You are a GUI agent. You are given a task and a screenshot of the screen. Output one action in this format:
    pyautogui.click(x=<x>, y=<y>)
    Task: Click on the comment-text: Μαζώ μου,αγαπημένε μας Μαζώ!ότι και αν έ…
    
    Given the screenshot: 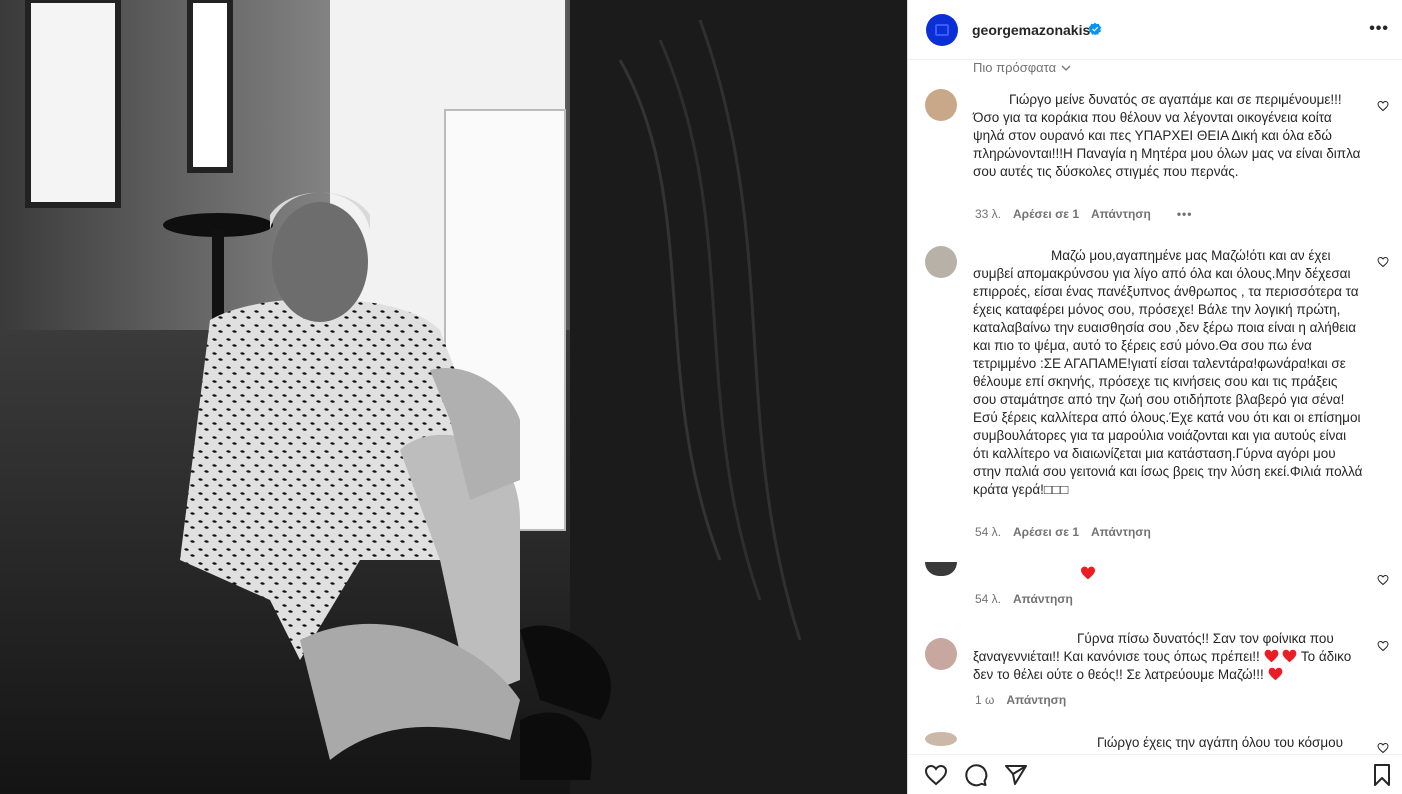 What is the action you would take?
    pyautogui.click(x=1168, y=372)
    